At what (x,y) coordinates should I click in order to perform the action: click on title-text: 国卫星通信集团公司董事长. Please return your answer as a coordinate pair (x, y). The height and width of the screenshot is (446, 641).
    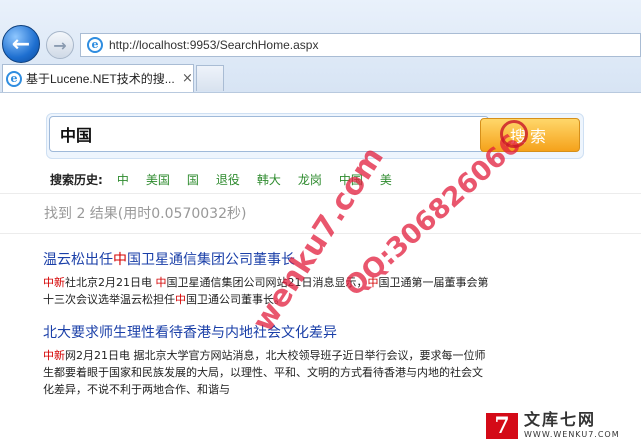
    Looking at the image, I should click on (211, 260).